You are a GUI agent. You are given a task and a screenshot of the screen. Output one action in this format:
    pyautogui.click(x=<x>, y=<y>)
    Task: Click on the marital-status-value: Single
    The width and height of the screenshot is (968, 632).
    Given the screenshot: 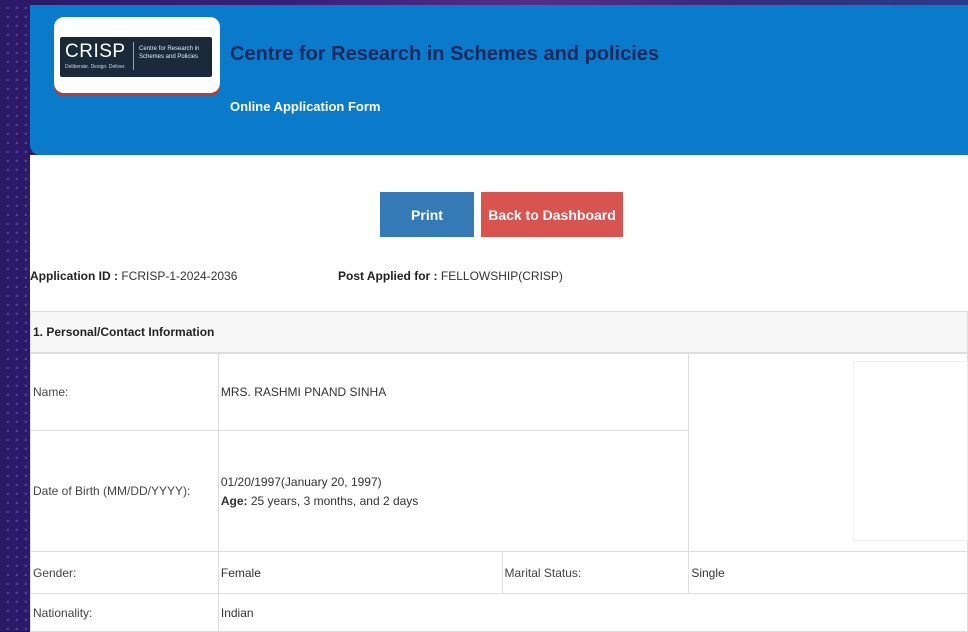 What is the action you would take?
    pyautogui.click(x=828, y=572)
    